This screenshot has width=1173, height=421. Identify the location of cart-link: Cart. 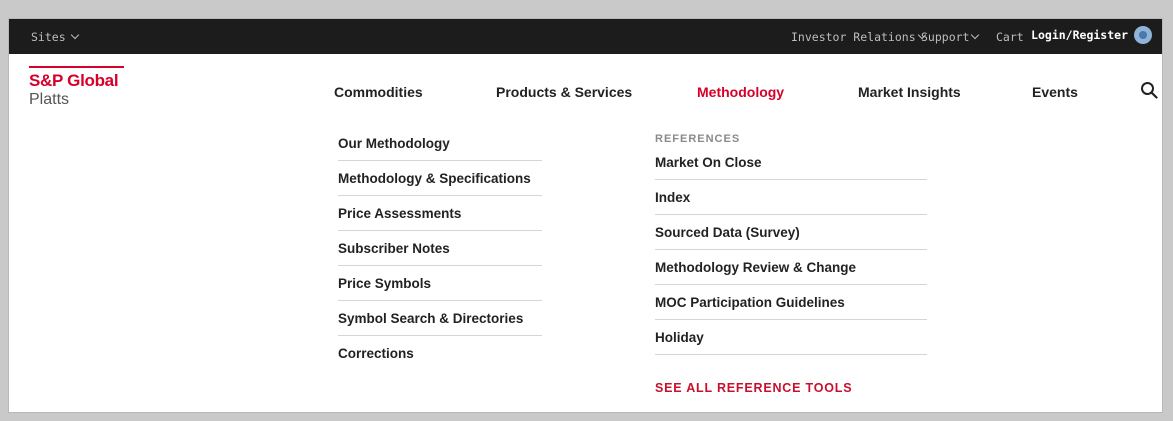
(1010, 37).